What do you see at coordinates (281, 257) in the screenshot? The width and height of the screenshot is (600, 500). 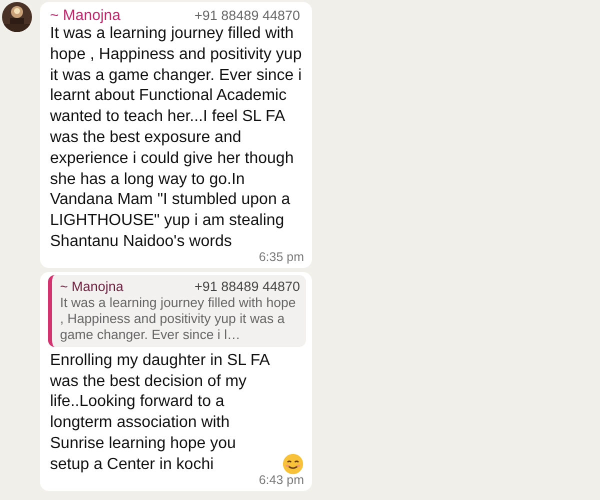 I see `message-time: 6:35 pm` at bounding box center [281, 257].